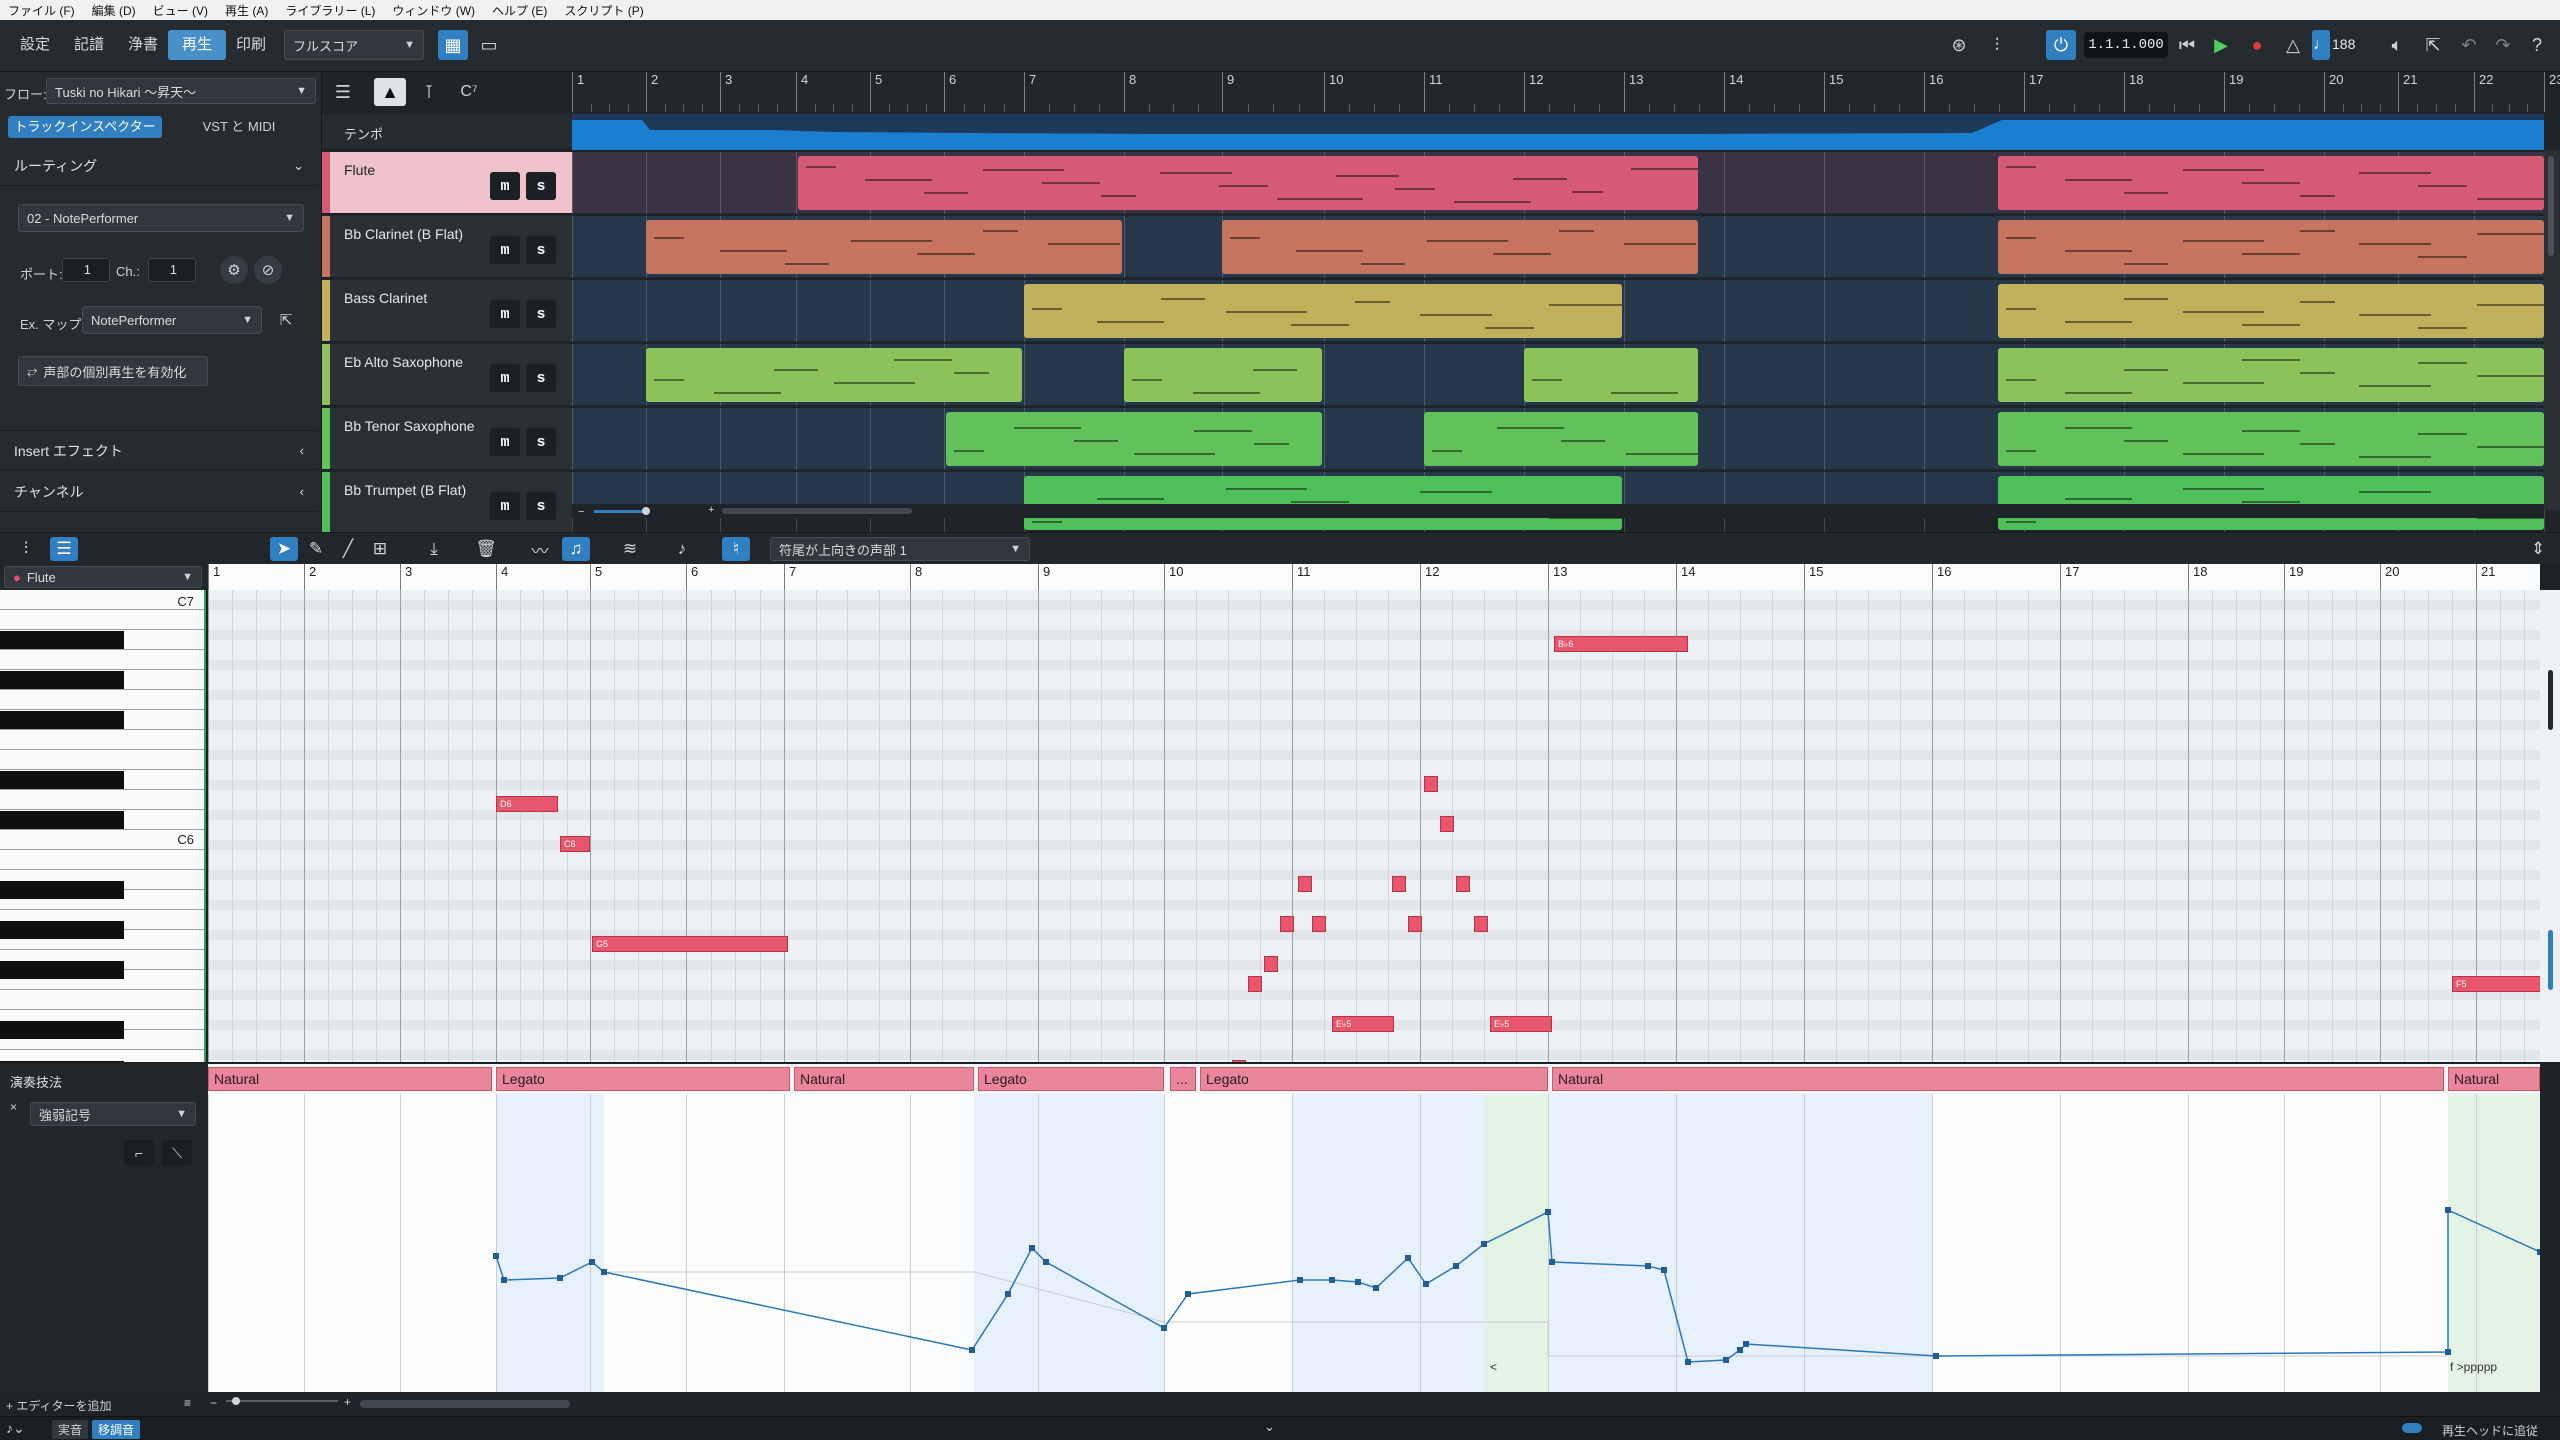 The image size is (2560, 1440). What do you see at coordinates (447, 132) in the screenshot?
I see `tempo-track-header: テンポ` at bounding box center [447, 132].